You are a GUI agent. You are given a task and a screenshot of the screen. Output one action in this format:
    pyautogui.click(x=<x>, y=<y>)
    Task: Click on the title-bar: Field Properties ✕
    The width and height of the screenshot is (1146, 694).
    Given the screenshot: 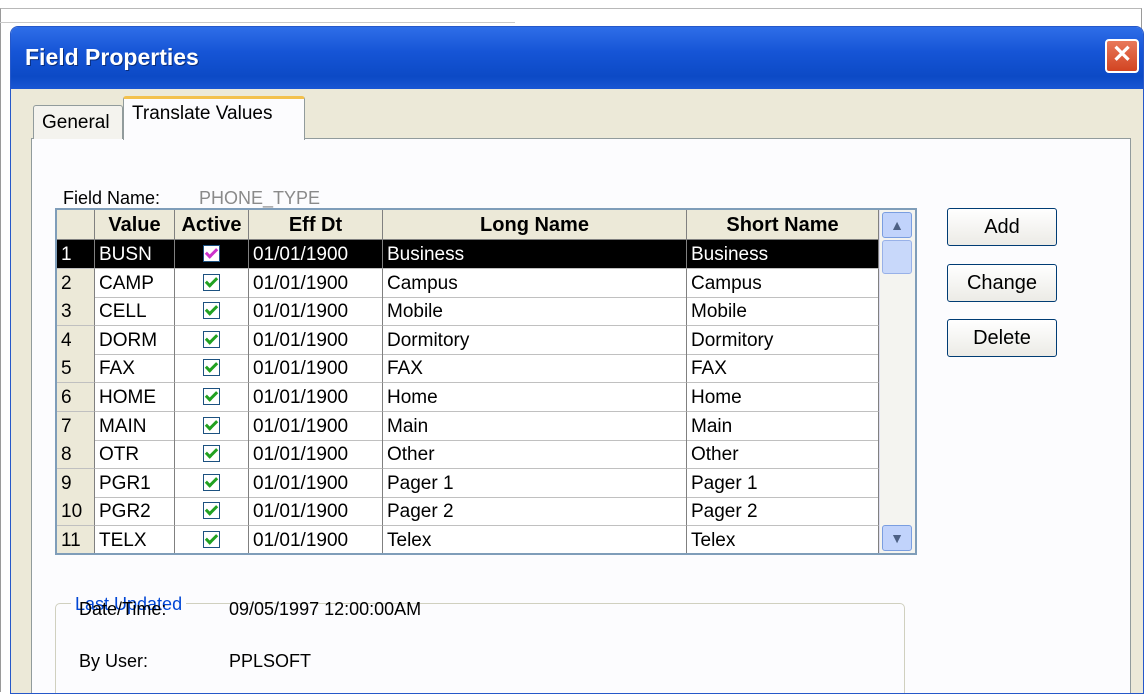 What is the action you would take?
    pyautogui.click(x=577, y=58)
    